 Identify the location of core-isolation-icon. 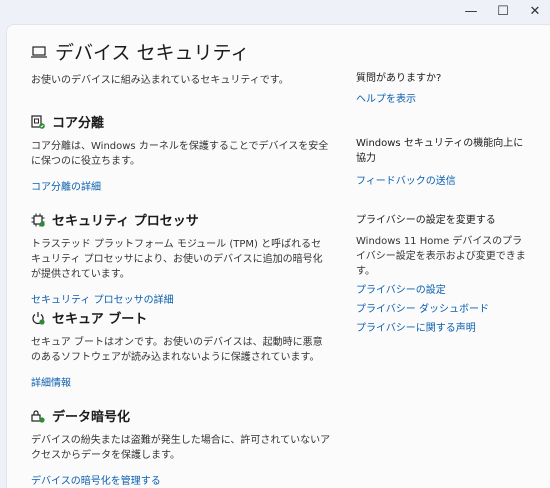
(38, 121).